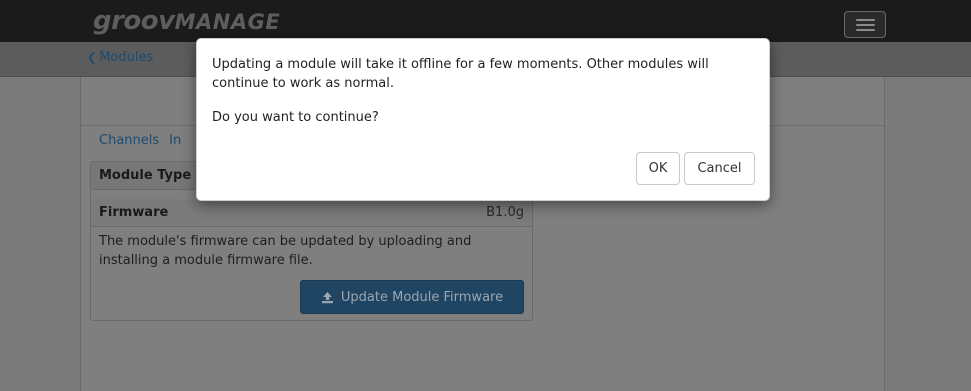  What do you see at coordinates (485, 21) in the screenshot?
I see `app-header: groov MANAGE` at bounding box center [485, 21].